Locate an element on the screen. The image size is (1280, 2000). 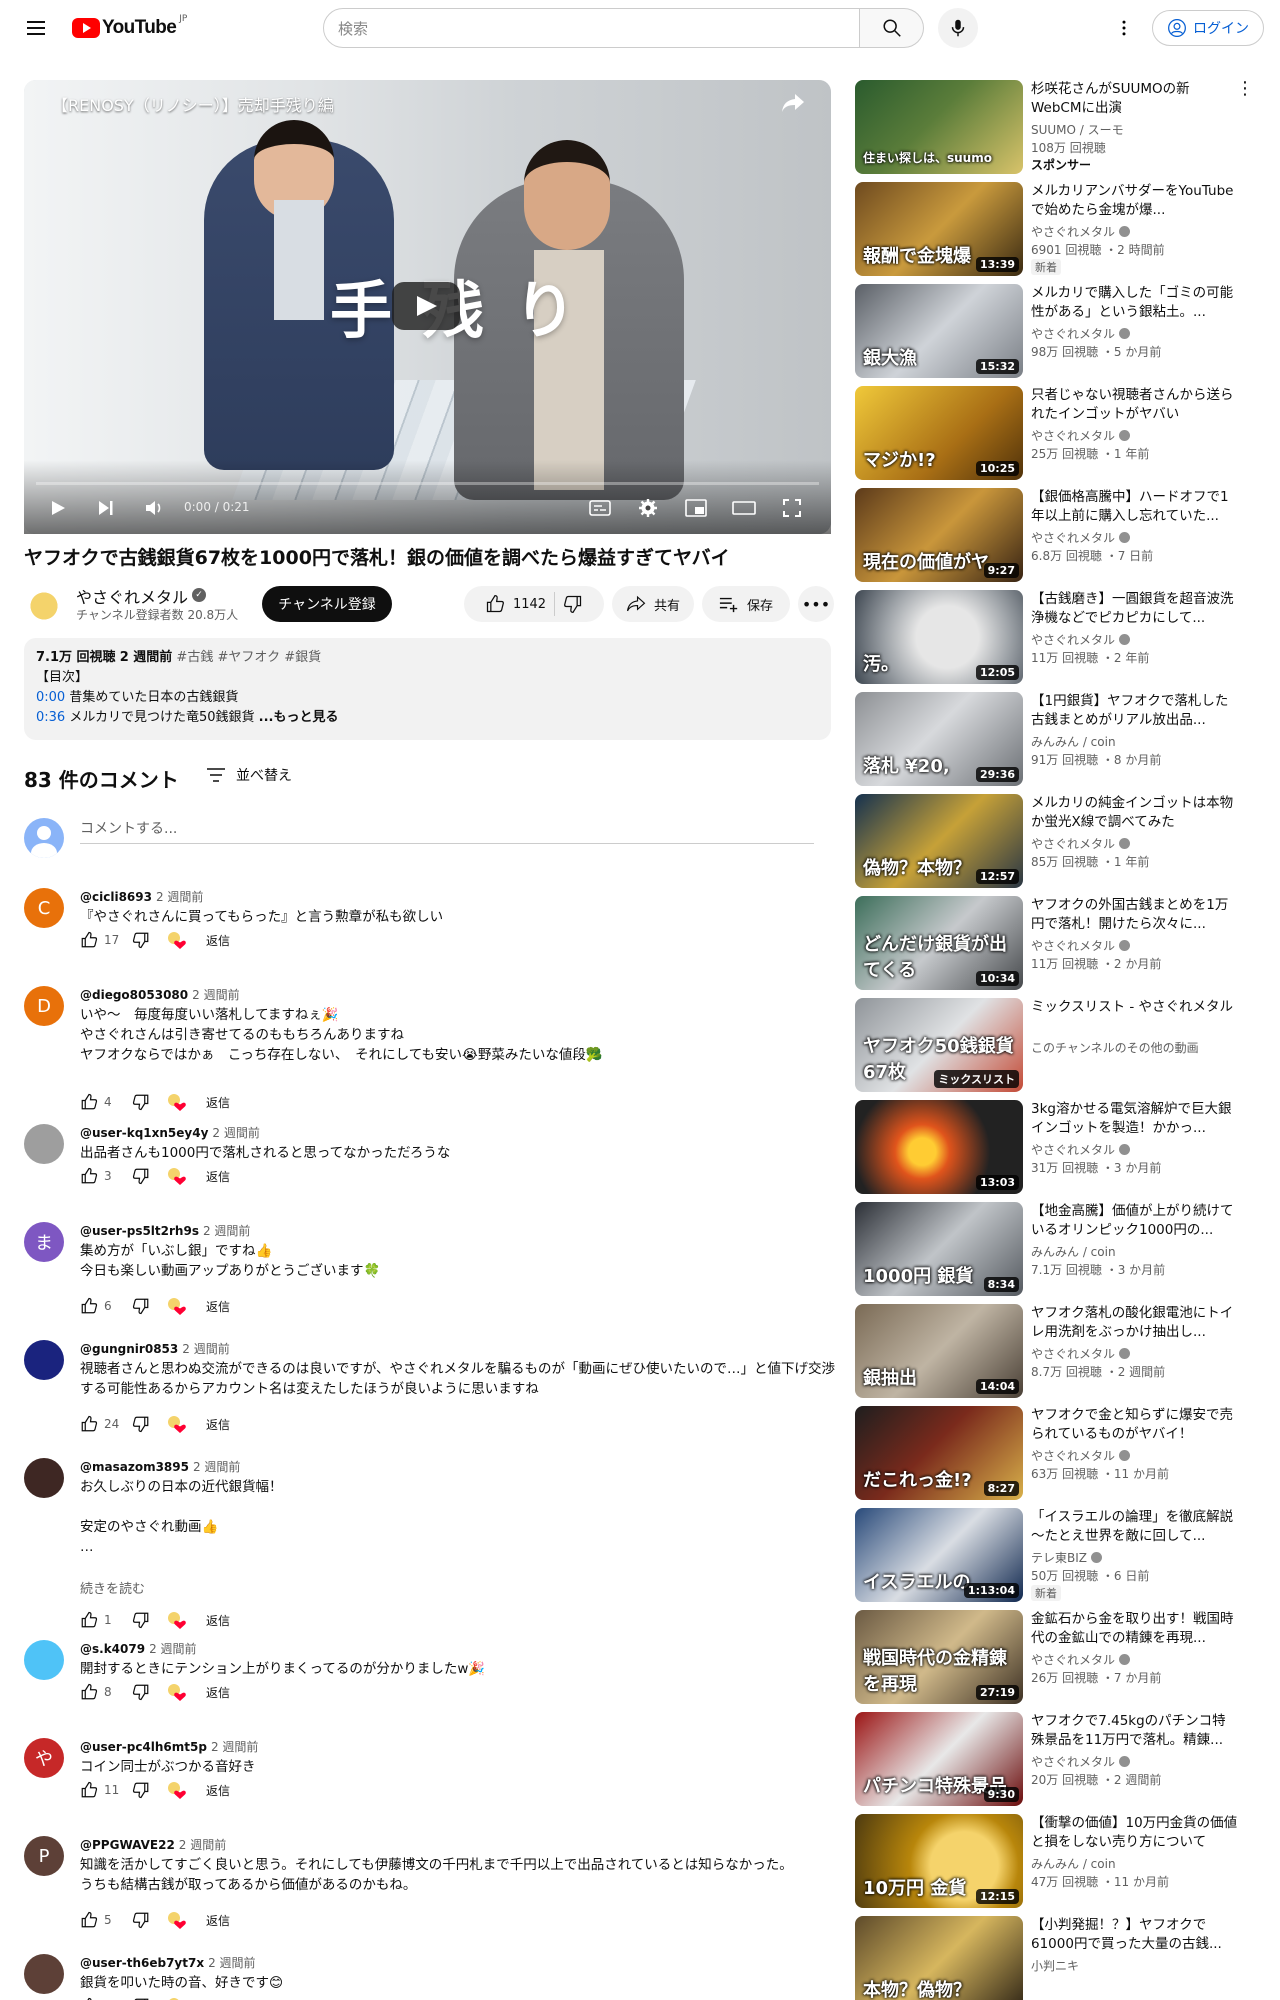
like-button: 1142 is located at coordinates (515, 604).